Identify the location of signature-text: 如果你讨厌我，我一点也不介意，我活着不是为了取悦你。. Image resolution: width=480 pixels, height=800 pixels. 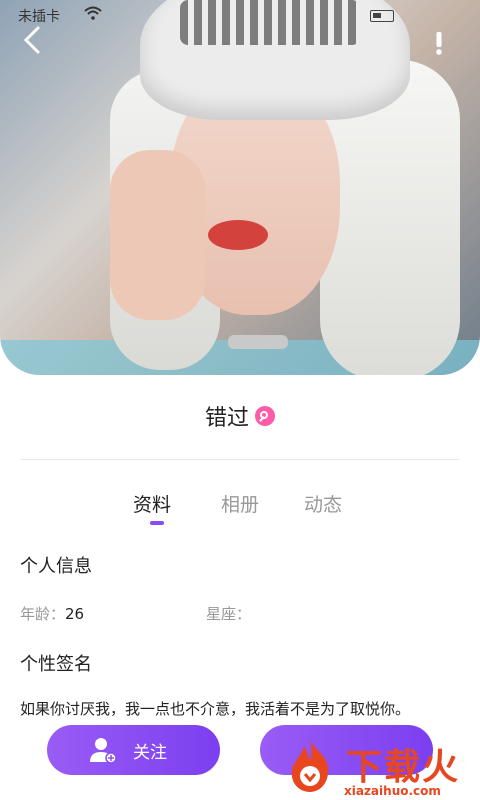
(215, 709).